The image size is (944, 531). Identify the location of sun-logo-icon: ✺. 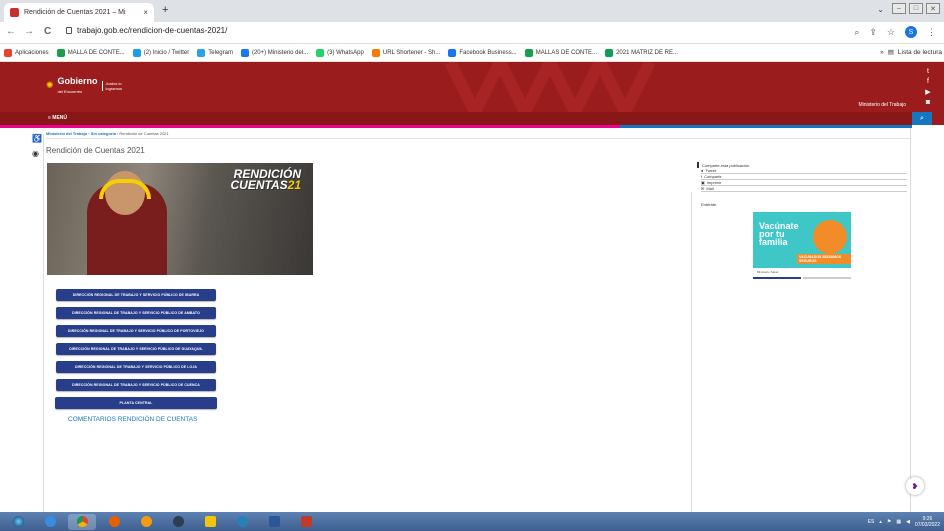
(50, 85).